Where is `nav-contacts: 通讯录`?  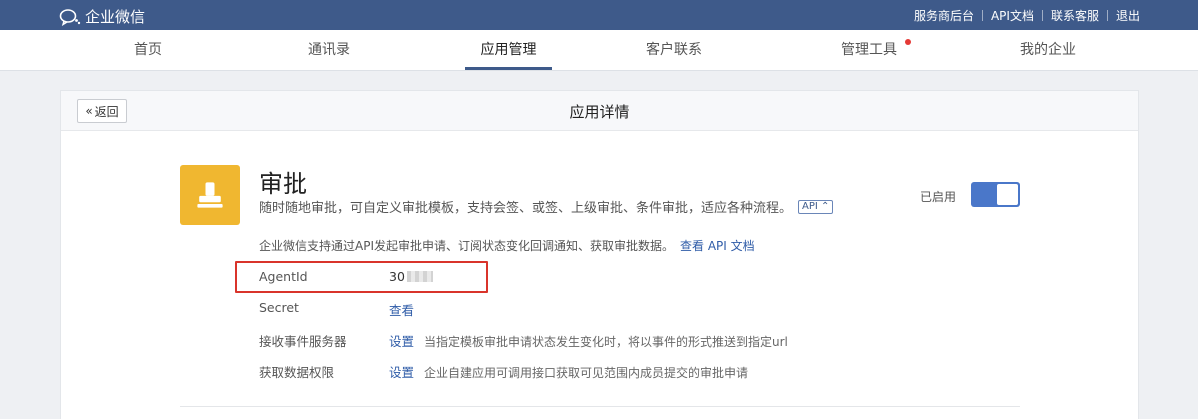 nav-contacts: 通讯录 is located at coordinates (329, 50).